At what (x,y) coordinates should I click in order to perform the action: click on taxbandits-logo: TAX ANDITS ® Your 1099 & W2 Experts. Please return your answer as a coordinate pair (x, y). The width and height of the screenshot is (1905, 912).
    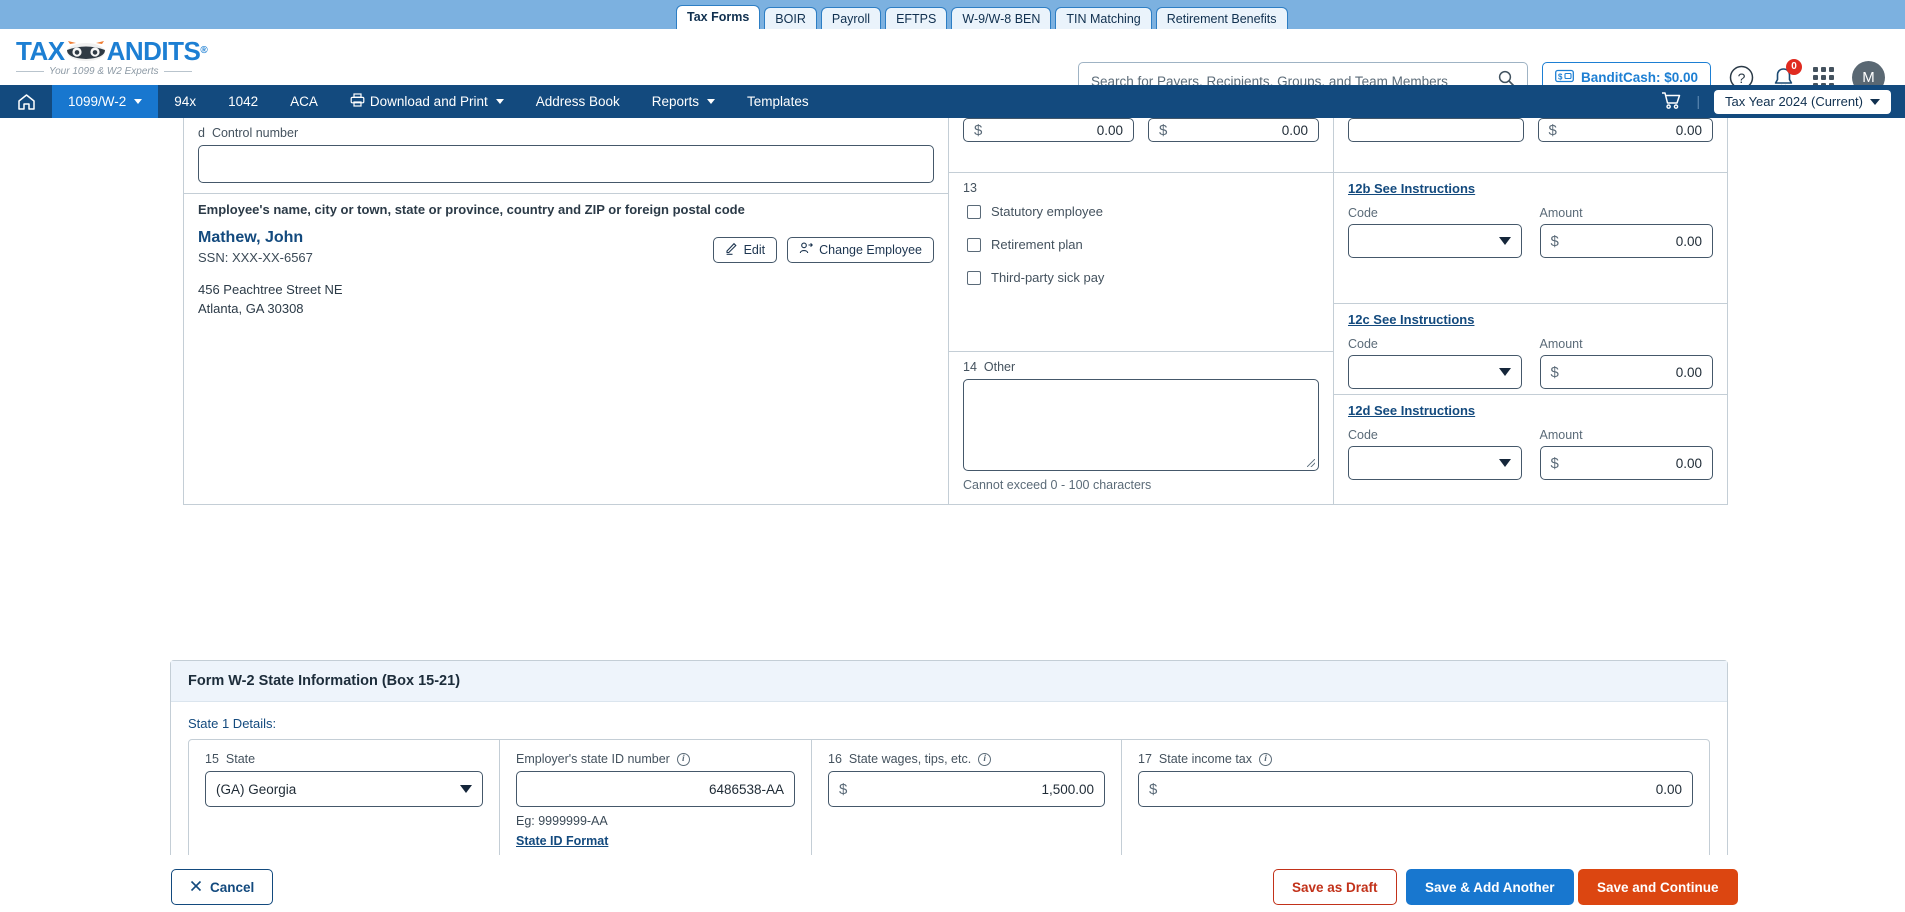
    Looking at the image, I should click on (112, 56).